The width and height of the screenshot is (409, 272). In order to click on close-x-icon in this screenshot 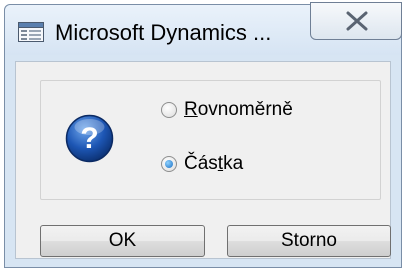, I will do `click(357, 21)`.